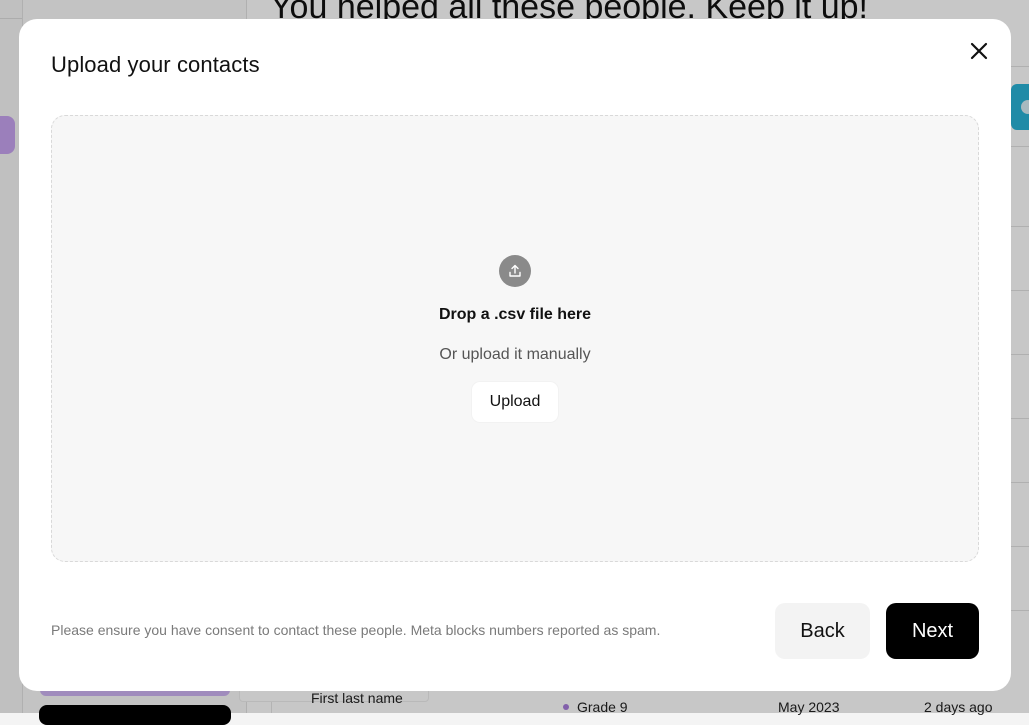 The image size is (1029, 725). Describe the element at coordinates (515, 402) in the screenshot. I see `upload-button: Upload` at that location.